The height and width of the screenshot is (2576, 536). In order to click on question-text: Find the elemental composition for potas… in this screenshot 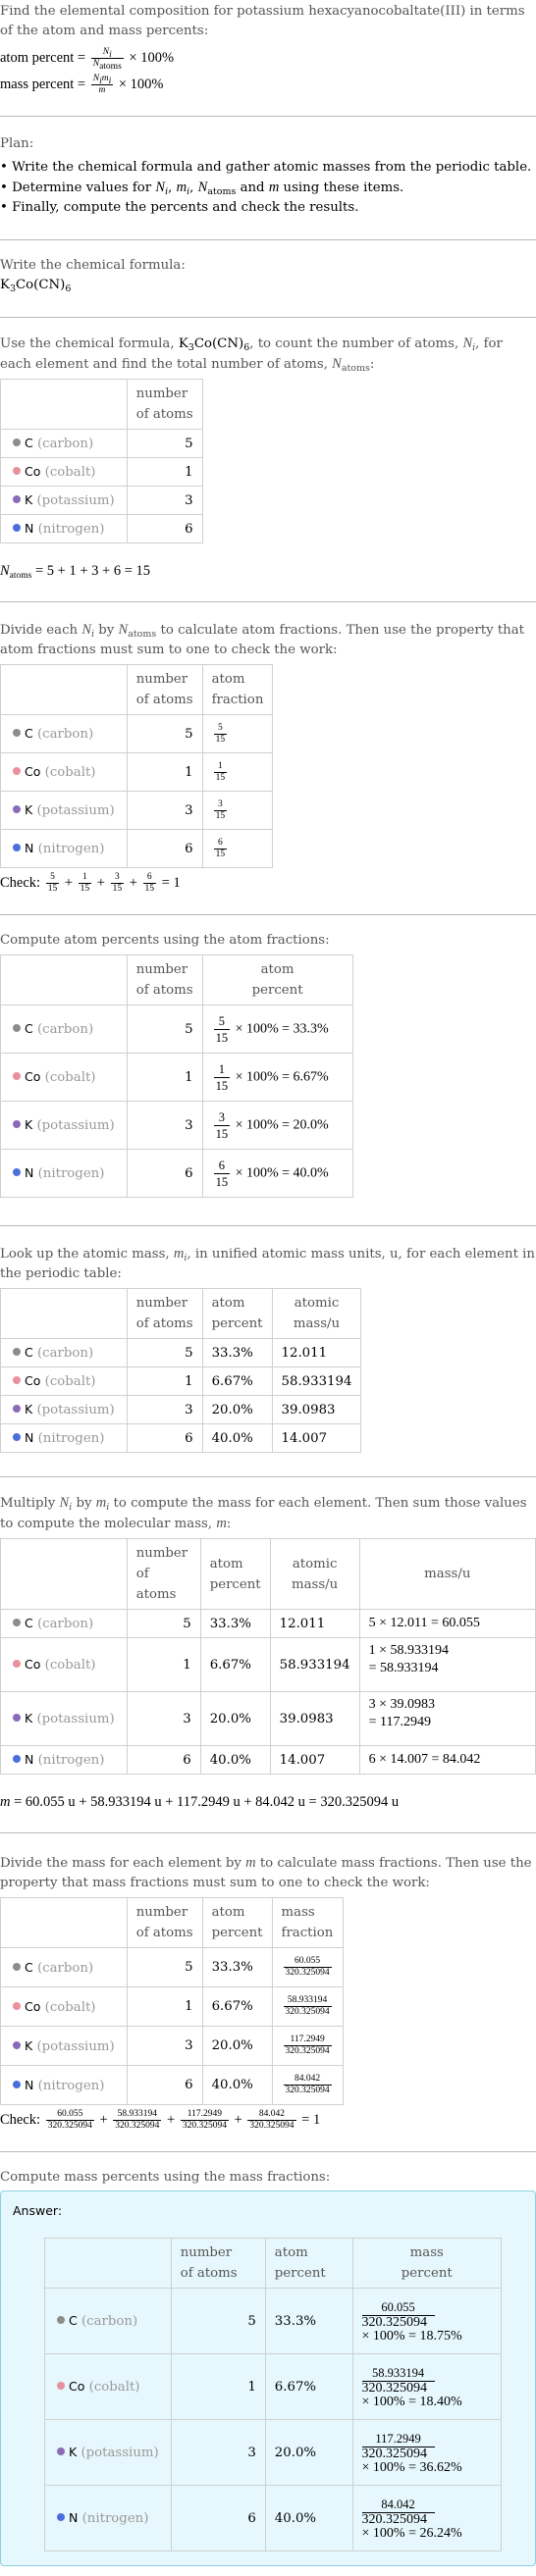, I will do `click(263, 21)`.